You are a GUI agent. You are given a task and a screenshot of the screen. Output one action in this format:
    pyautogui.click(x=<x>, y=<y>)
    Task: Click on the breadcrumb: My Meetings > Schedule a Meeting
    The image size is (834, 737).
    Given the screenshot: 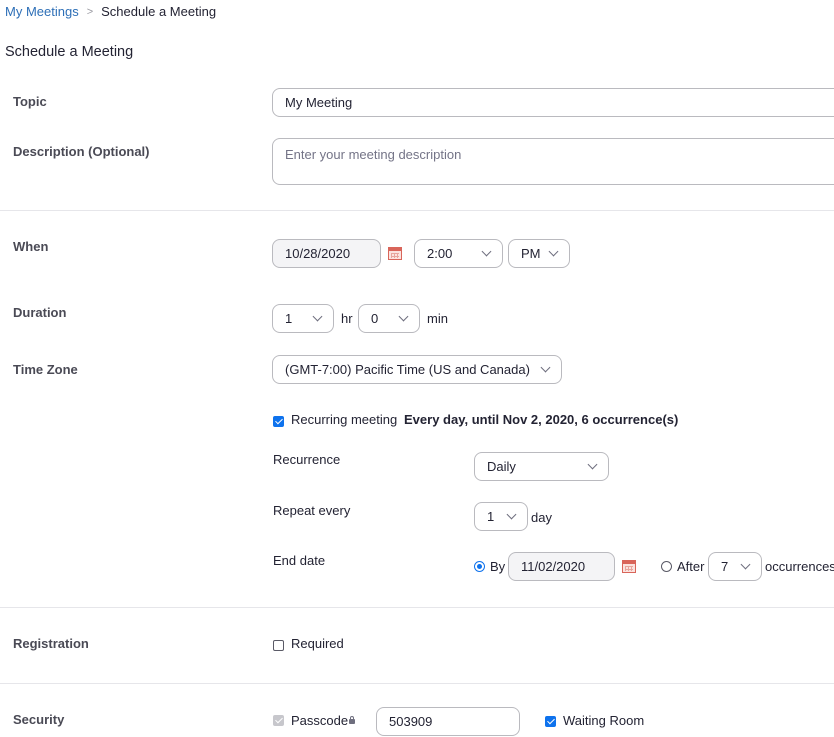 What is the action you would take?
    pyautogui.click(x=110, y=11)
    